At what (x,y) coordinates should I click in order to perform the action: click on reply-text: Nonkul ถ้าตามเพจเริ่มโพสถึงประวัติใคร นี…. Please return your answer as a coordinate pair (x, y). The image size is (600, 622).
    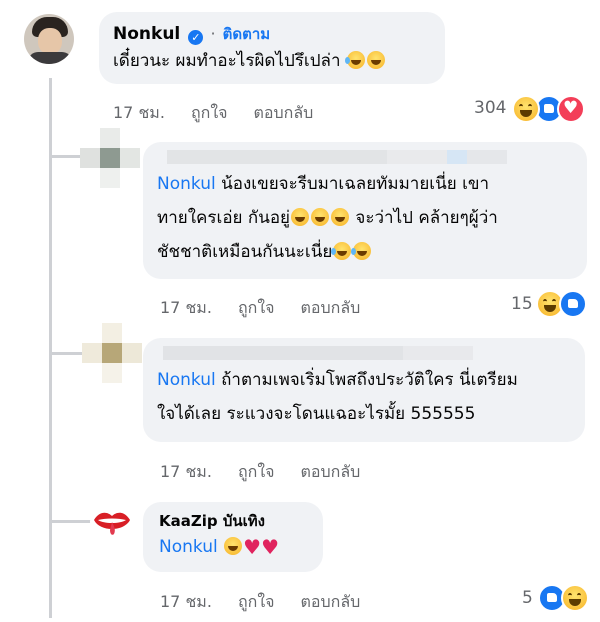
    Looking at the image, I should click on (364, 397).